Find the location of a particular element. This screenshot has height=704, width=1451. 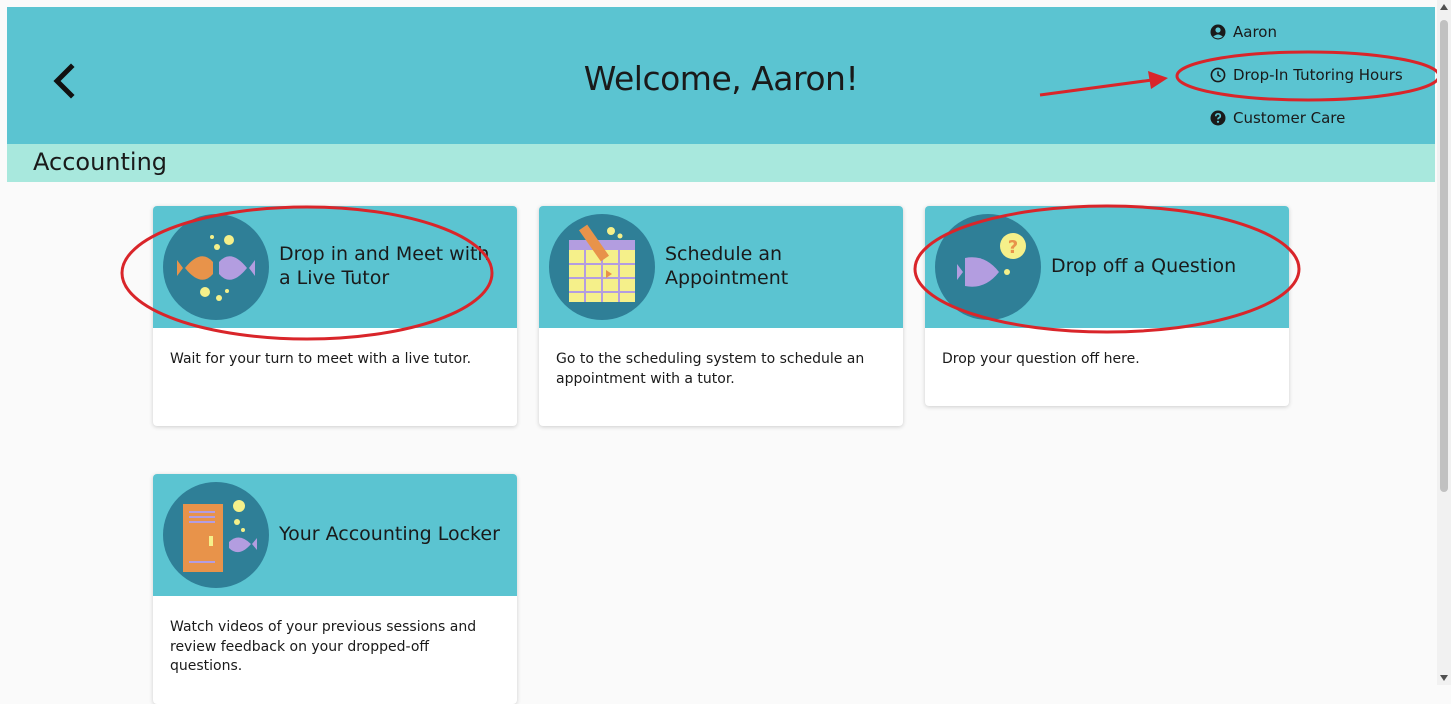

nav-drop-in-hours-link: Drop-In Tutoring Hours is located at coordinates (1306, 75).